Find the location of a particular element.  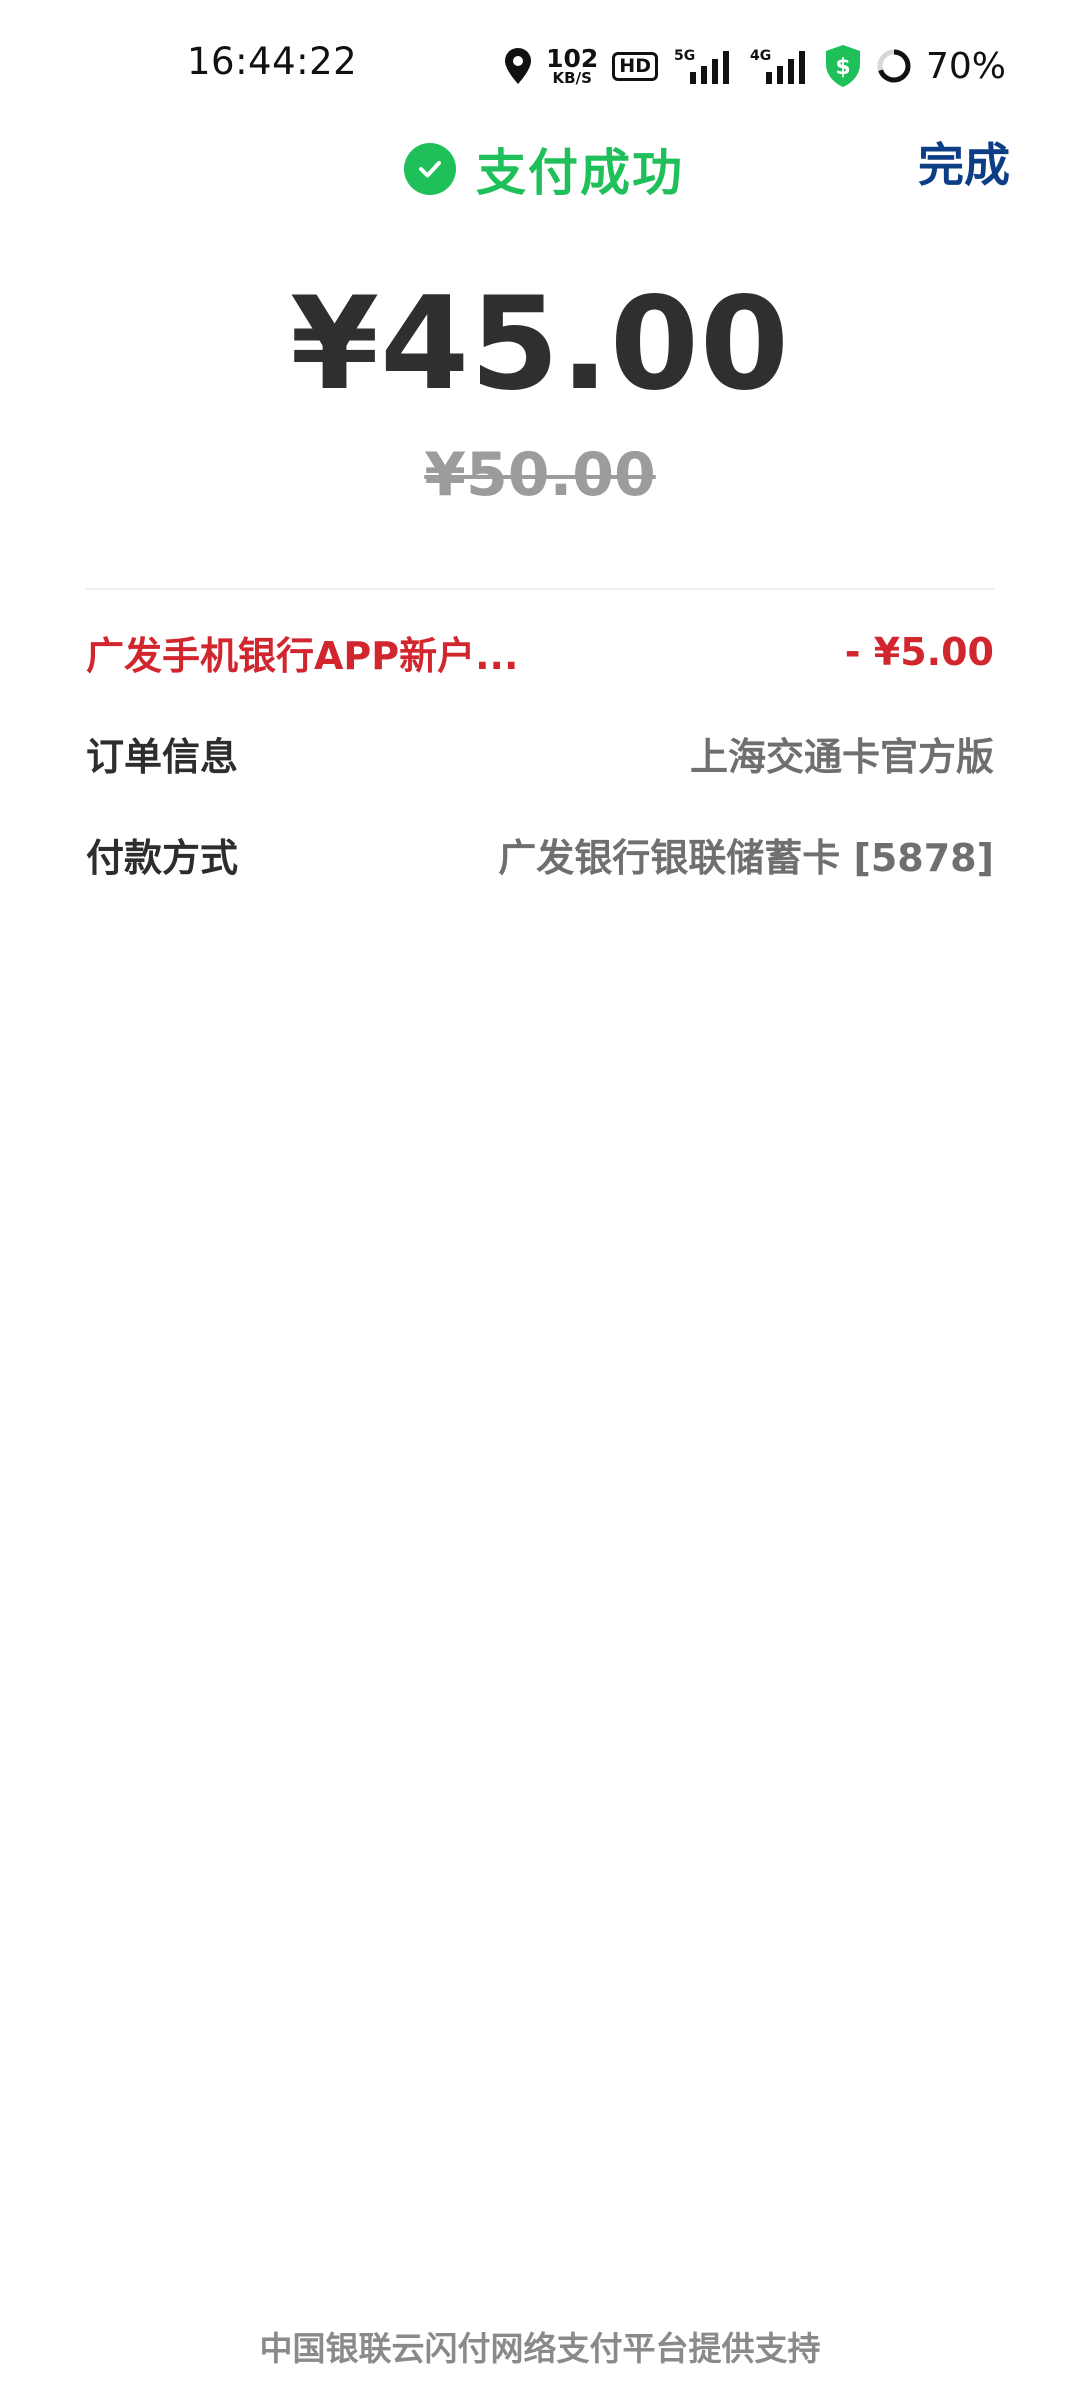

order-info-row: 订单信息 上海交通卡官方版 is located at coordinates (540, 753).